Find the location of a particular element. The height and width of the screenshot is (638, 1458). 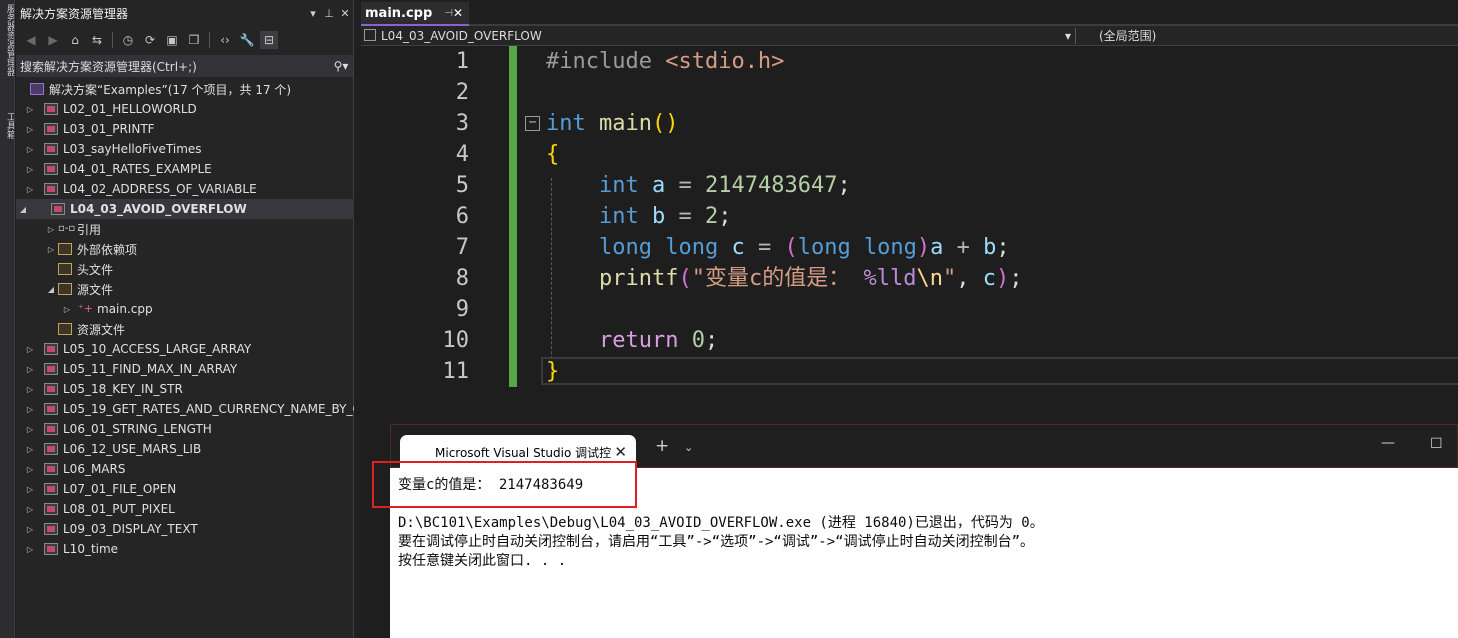

tree-project: ▷ L07_01_FILE_OPEN is located at coordinates (185, 489).